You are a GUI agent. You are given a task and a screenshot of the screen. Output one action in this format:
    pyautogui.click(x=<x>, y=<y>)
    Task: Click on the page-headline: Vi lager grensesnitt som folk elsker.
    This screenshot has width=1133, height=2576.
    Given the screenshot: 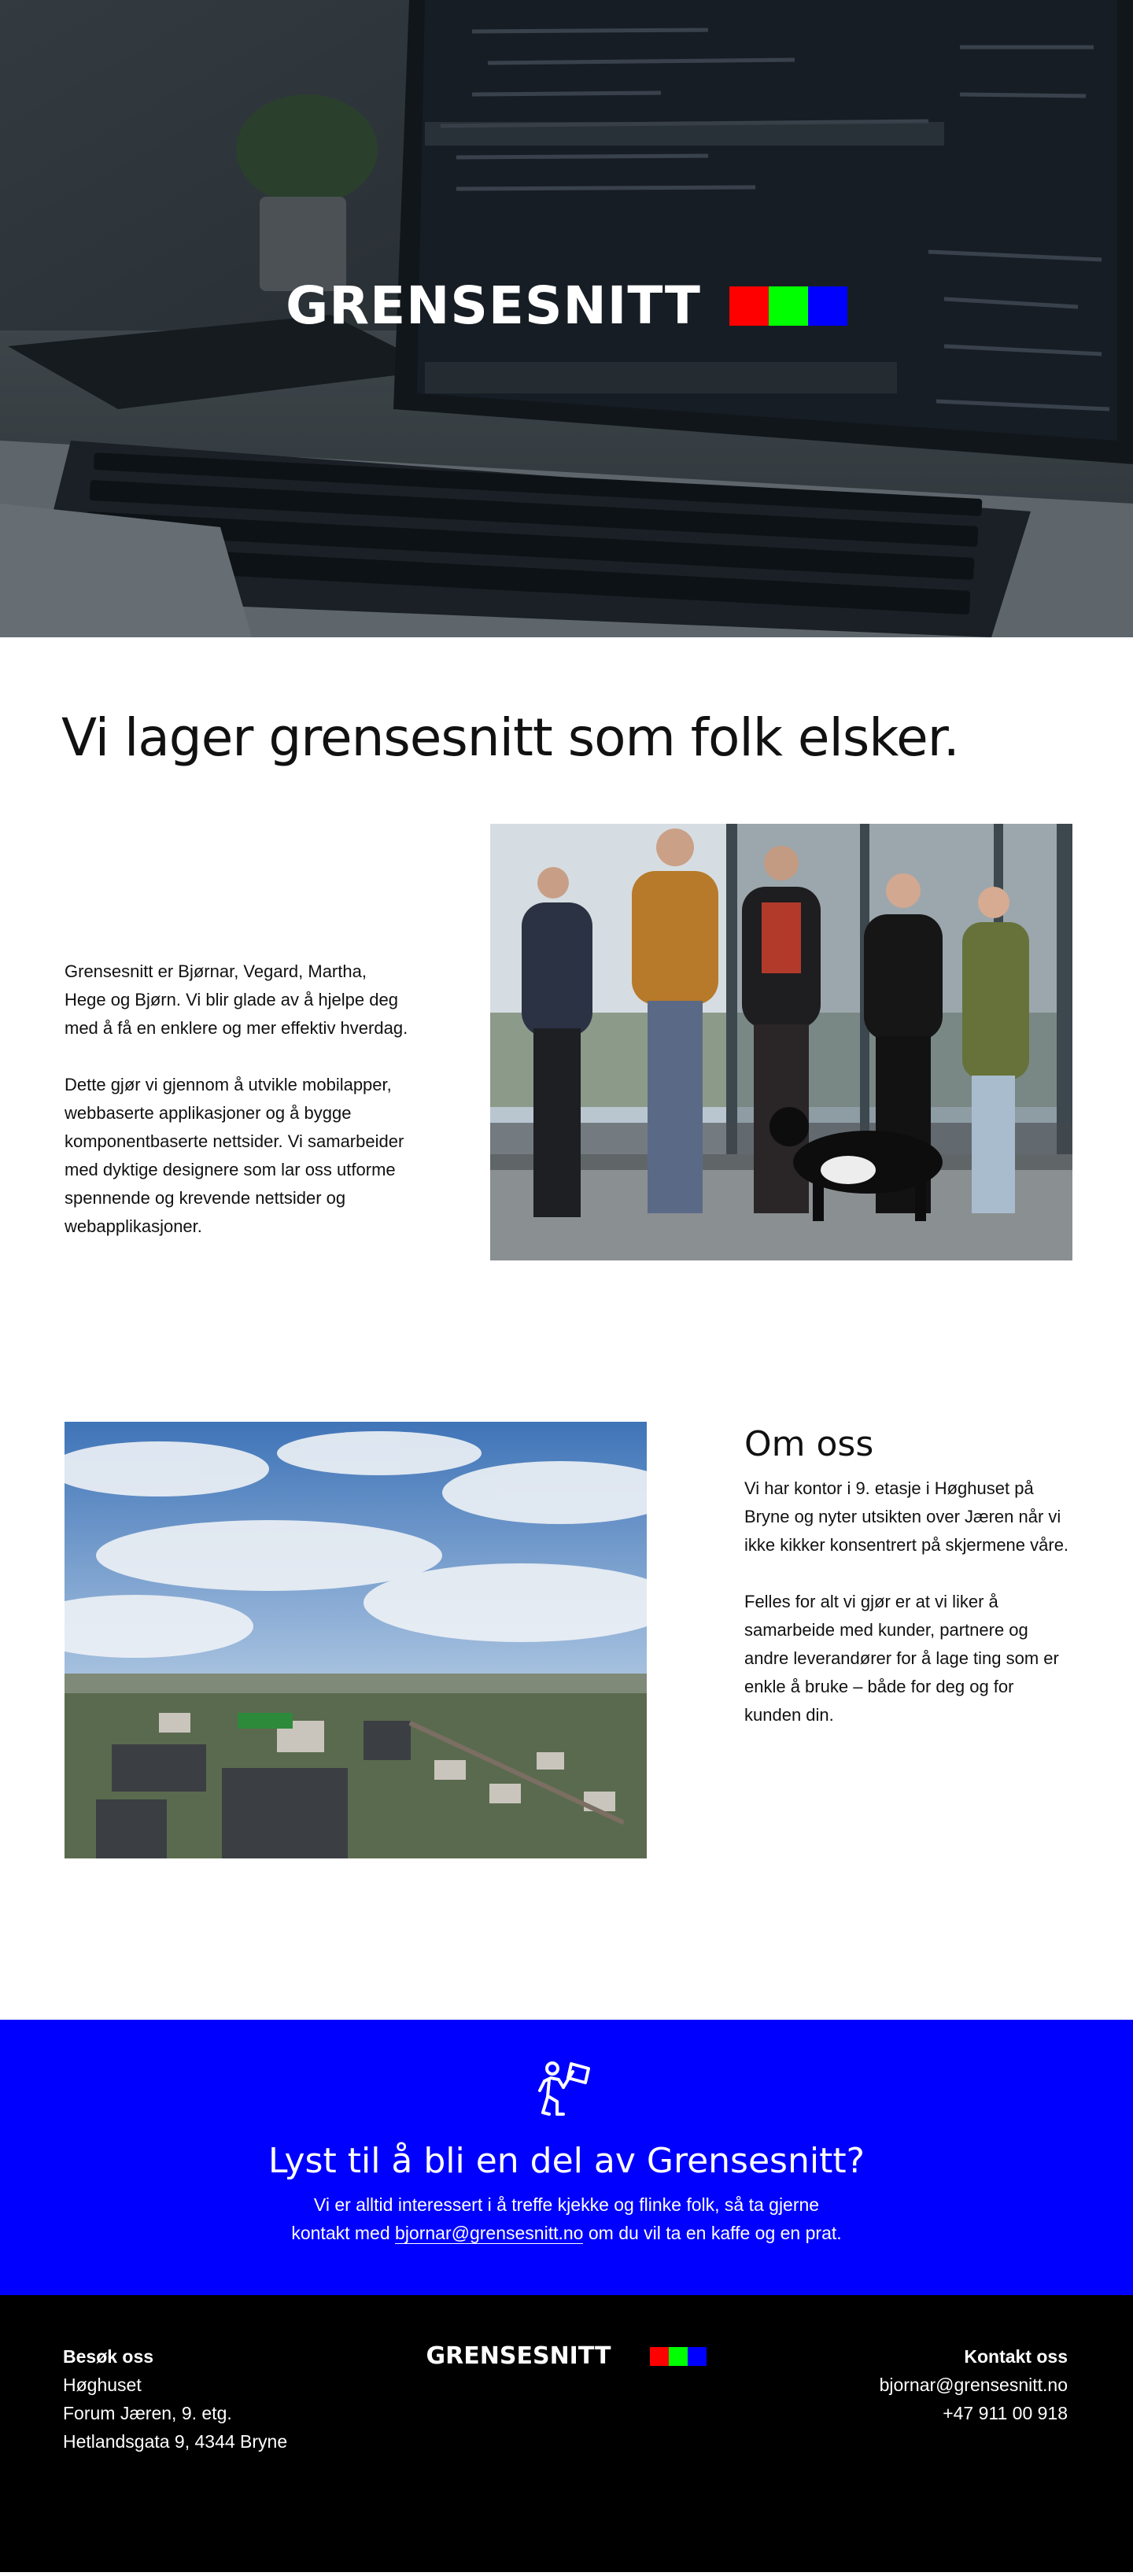 What is the action you would take?
    pyautogui.click(x=510, y=738)
    